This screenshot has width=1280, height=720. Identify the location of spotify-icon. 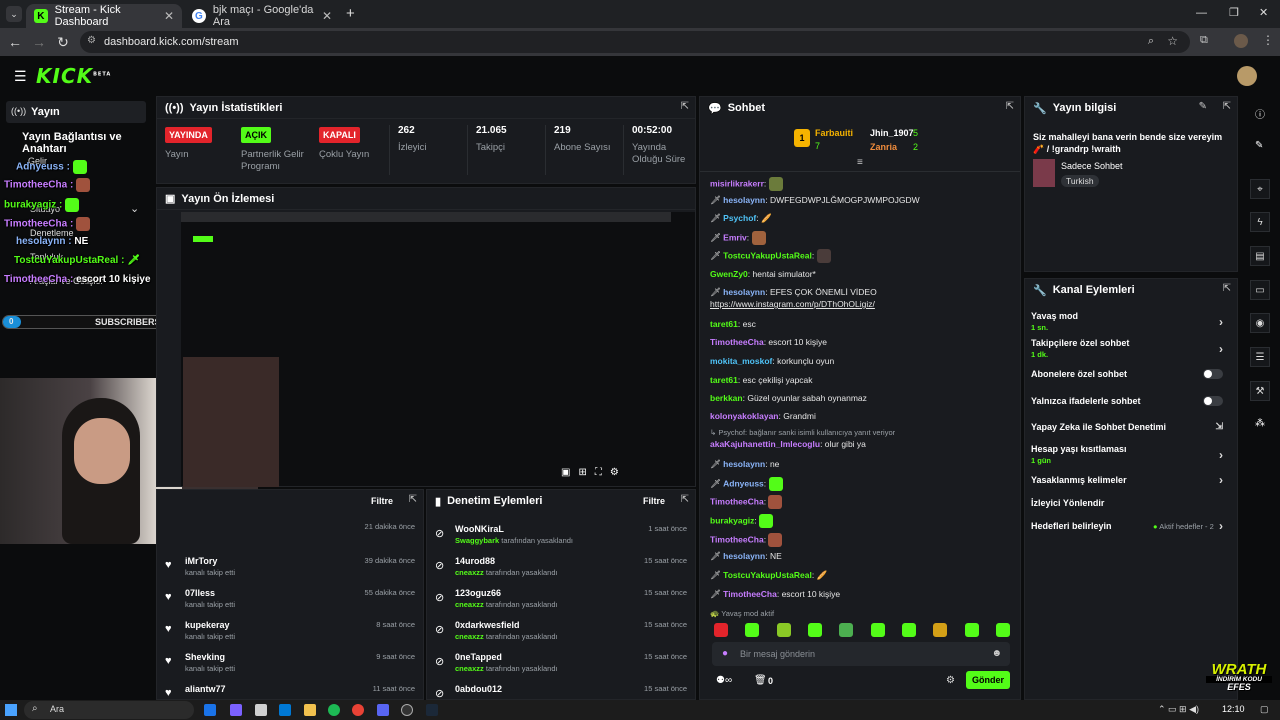
(334, 710).